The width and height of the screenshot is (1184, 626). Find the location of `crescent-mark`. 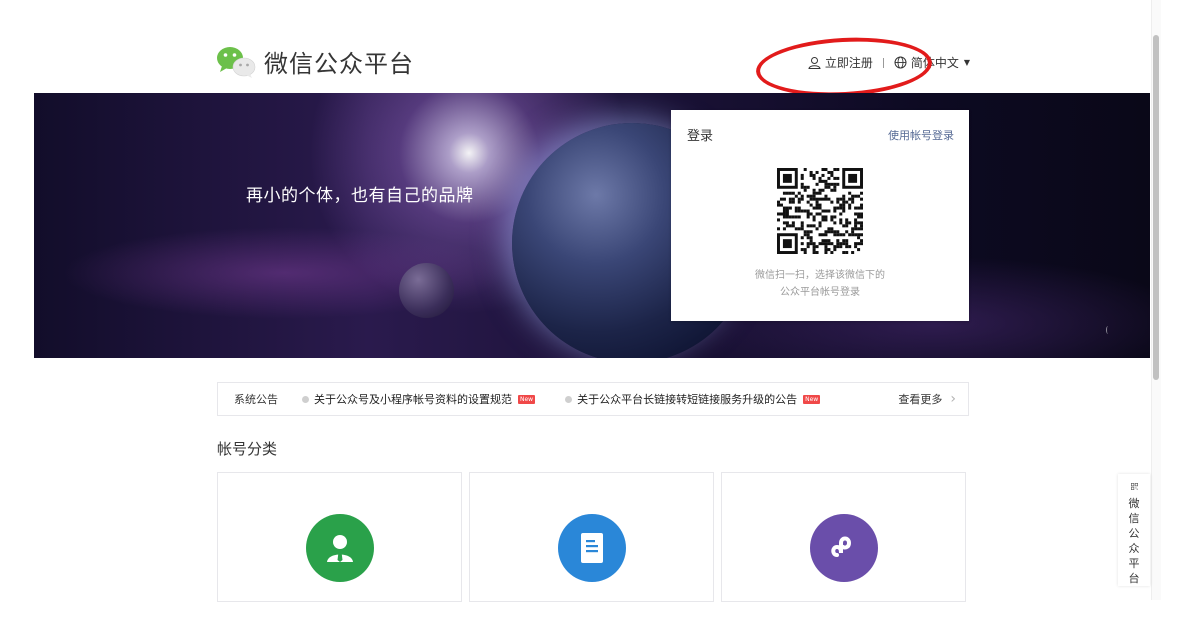

crescent-mark is located at coordinates (1108, 330).